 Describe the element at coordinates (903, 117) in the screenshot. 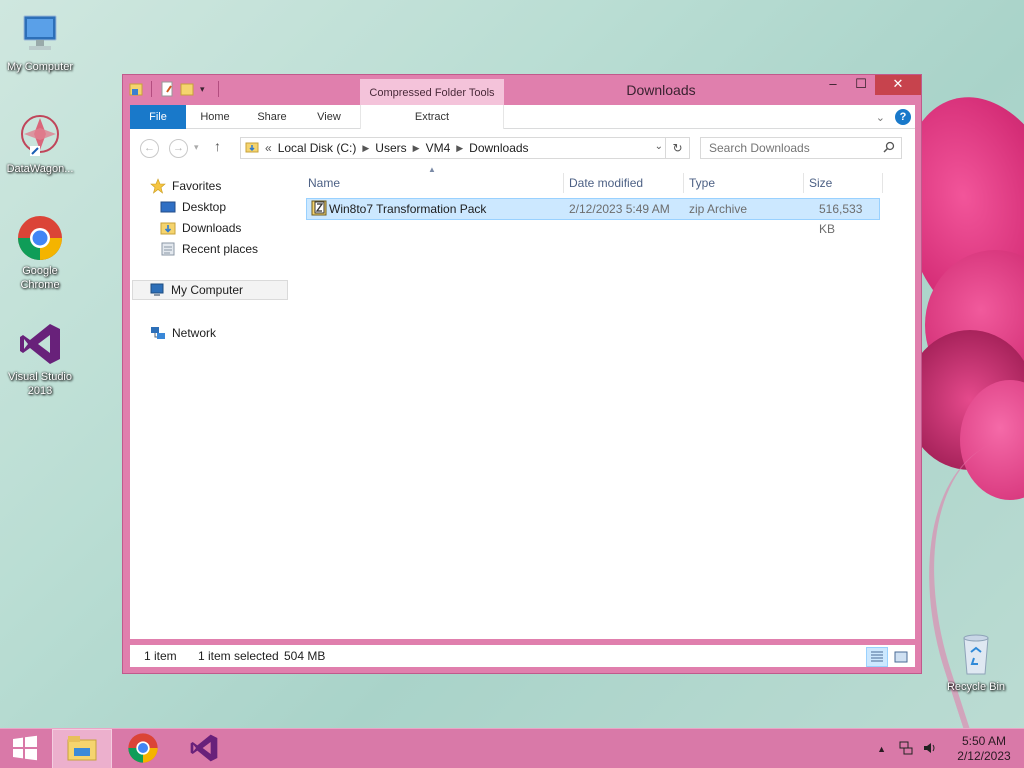

I see `help-button: ?` at that location.